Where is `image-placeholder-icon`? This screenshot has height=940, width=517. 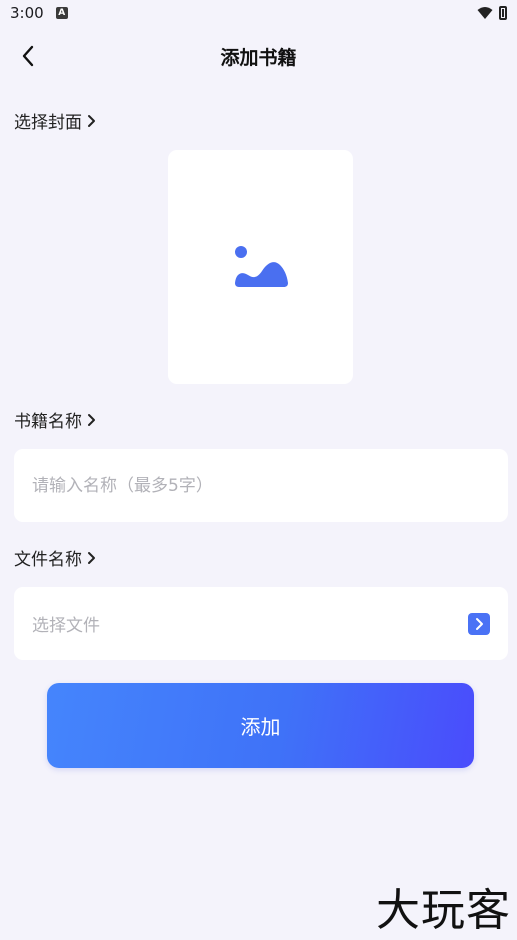 image-placeholder-icon is located at coordinates (261, 266).